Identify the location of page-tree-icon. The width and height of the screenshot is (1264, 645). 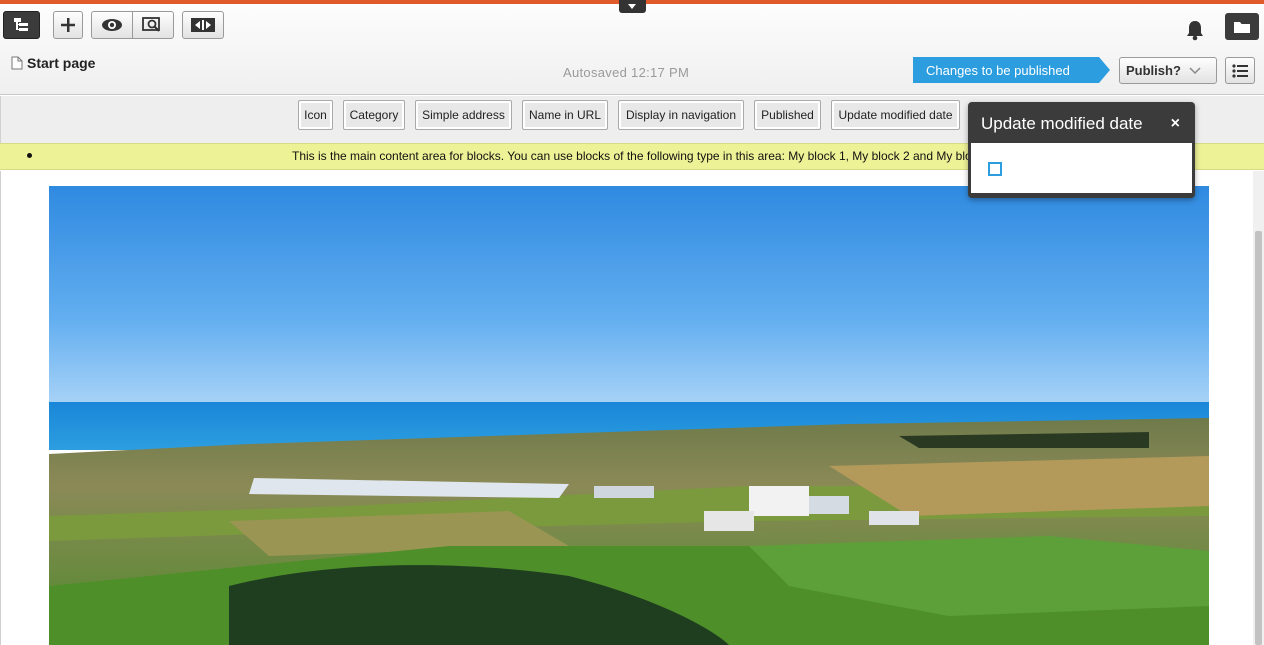
(20, 24).